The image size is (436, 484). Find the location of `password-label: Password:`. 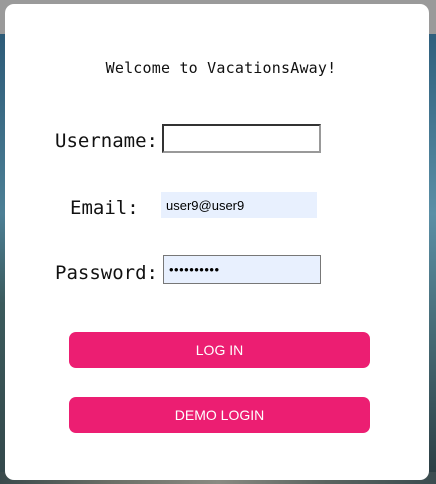

password-label: Password: is located at coordinates (106, 273).